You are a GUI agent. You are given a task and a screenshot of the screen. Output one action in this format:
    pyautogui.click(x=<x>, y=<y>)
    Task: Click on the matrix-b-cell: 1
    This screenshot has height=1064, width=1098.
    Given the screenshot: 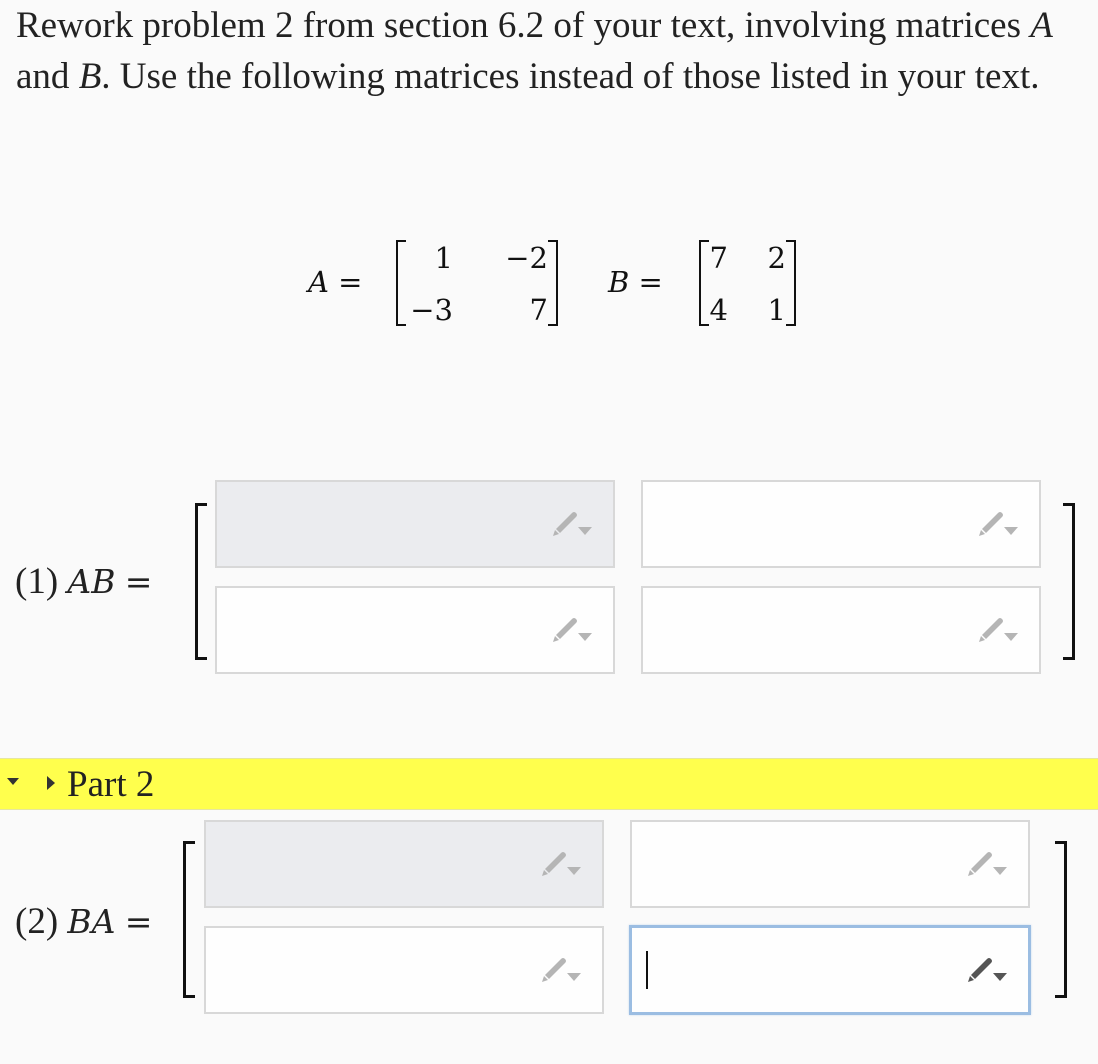 What is the action you would take?
    pyautogui.click(x=776, y=310)
    